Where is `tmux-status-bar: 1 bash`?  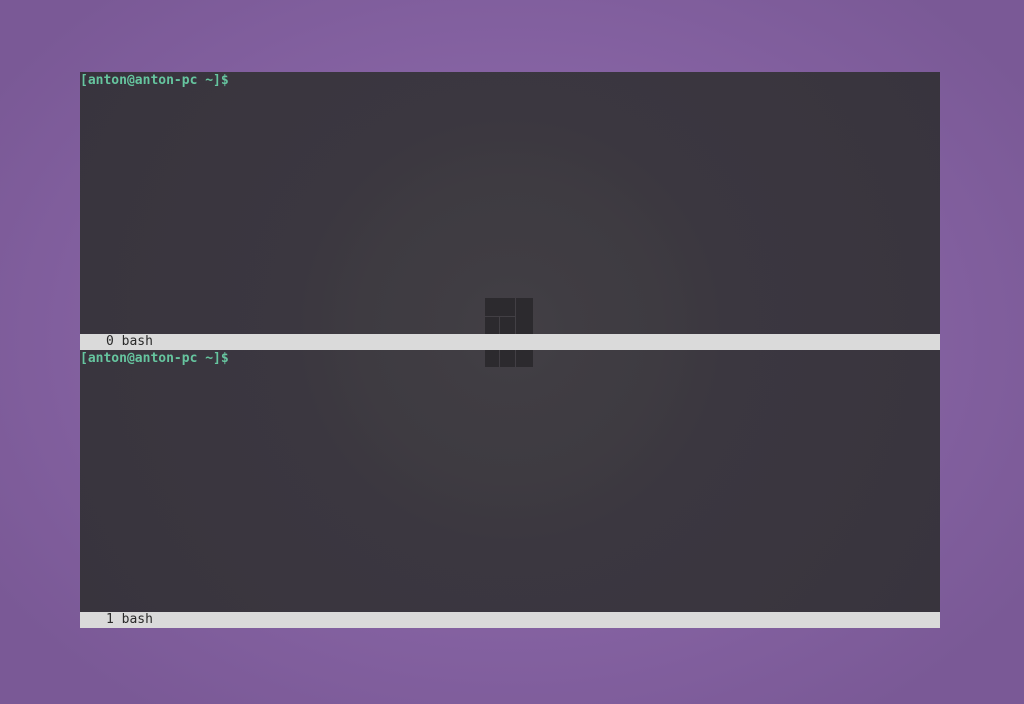
tmux-status-bar: 1 bash is located at coordinates (510, 620).